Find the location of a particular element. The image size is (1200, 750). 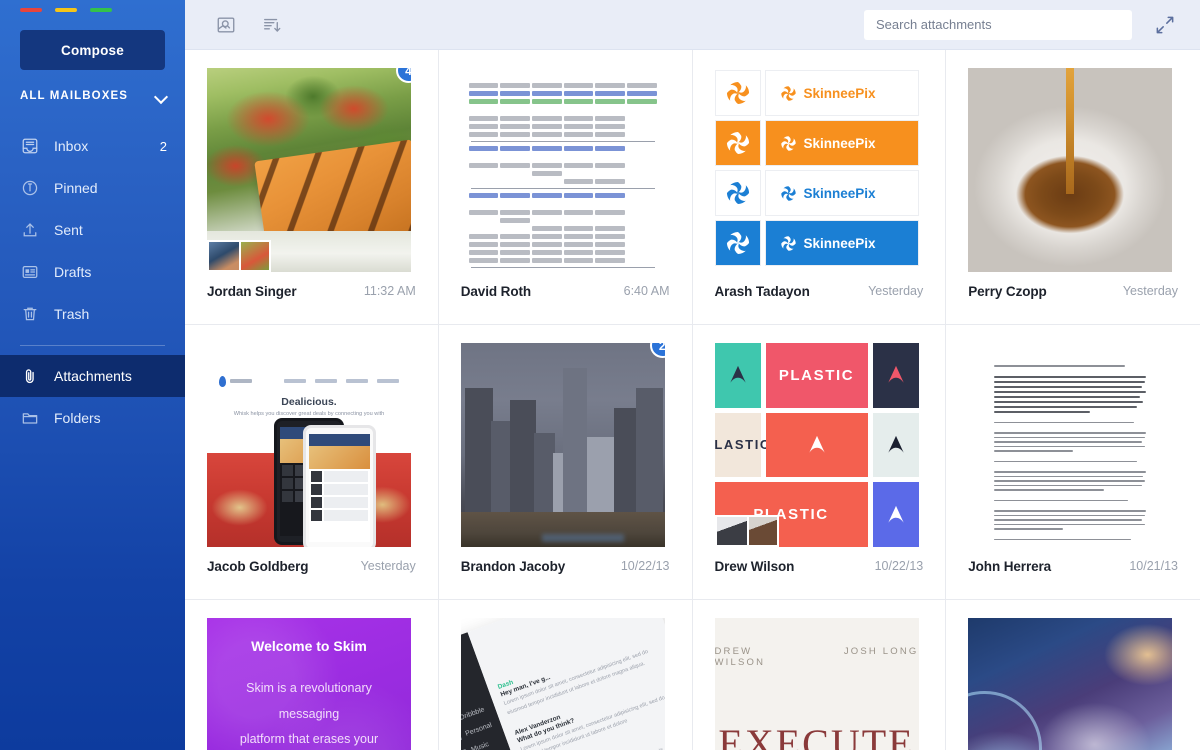

window-controls is located at coordinates (66, 10).